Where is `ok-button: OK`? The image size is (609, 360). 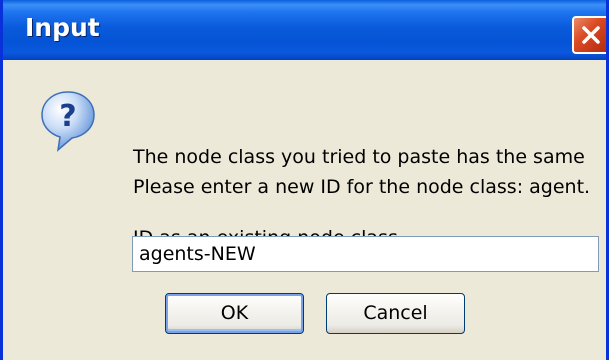 ok-button: OK is located at coordinates (234, 313).